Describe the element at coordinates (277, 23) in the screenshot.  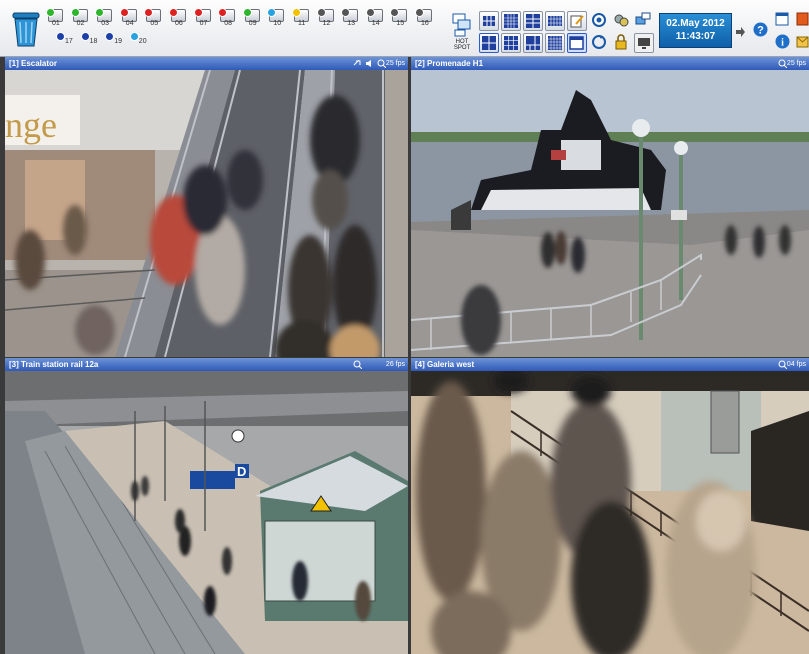
I see `camera-number: 10` at that location.